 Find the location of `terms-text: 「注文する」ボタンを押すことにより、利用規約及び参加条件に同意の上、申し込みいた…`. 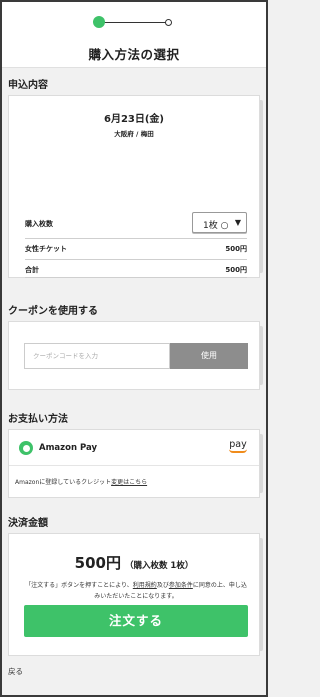

terms-text: 「注文する」ボタンを押すことにより、利用規約及び参加条件に同意の上、申し込みいた… is located at coordinates (136, 591).